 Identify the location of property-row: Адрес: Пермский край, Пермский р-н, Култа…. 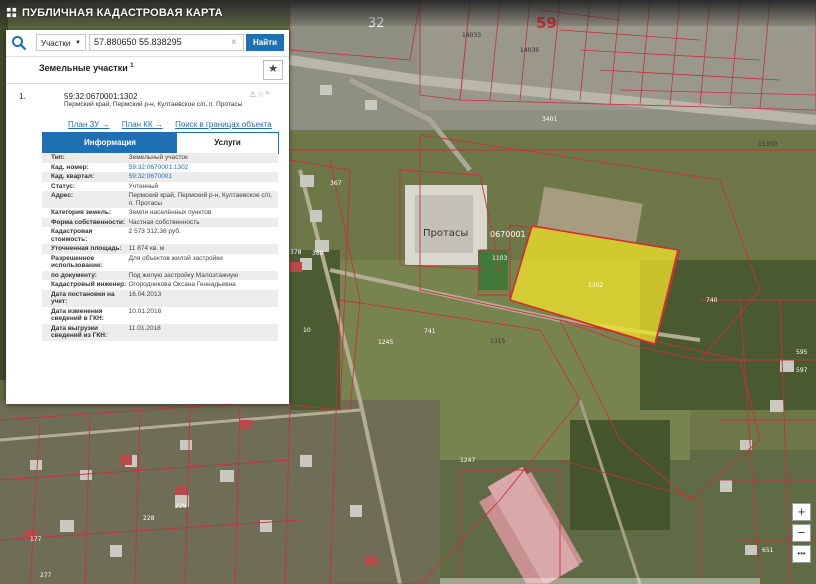
(160, 199).